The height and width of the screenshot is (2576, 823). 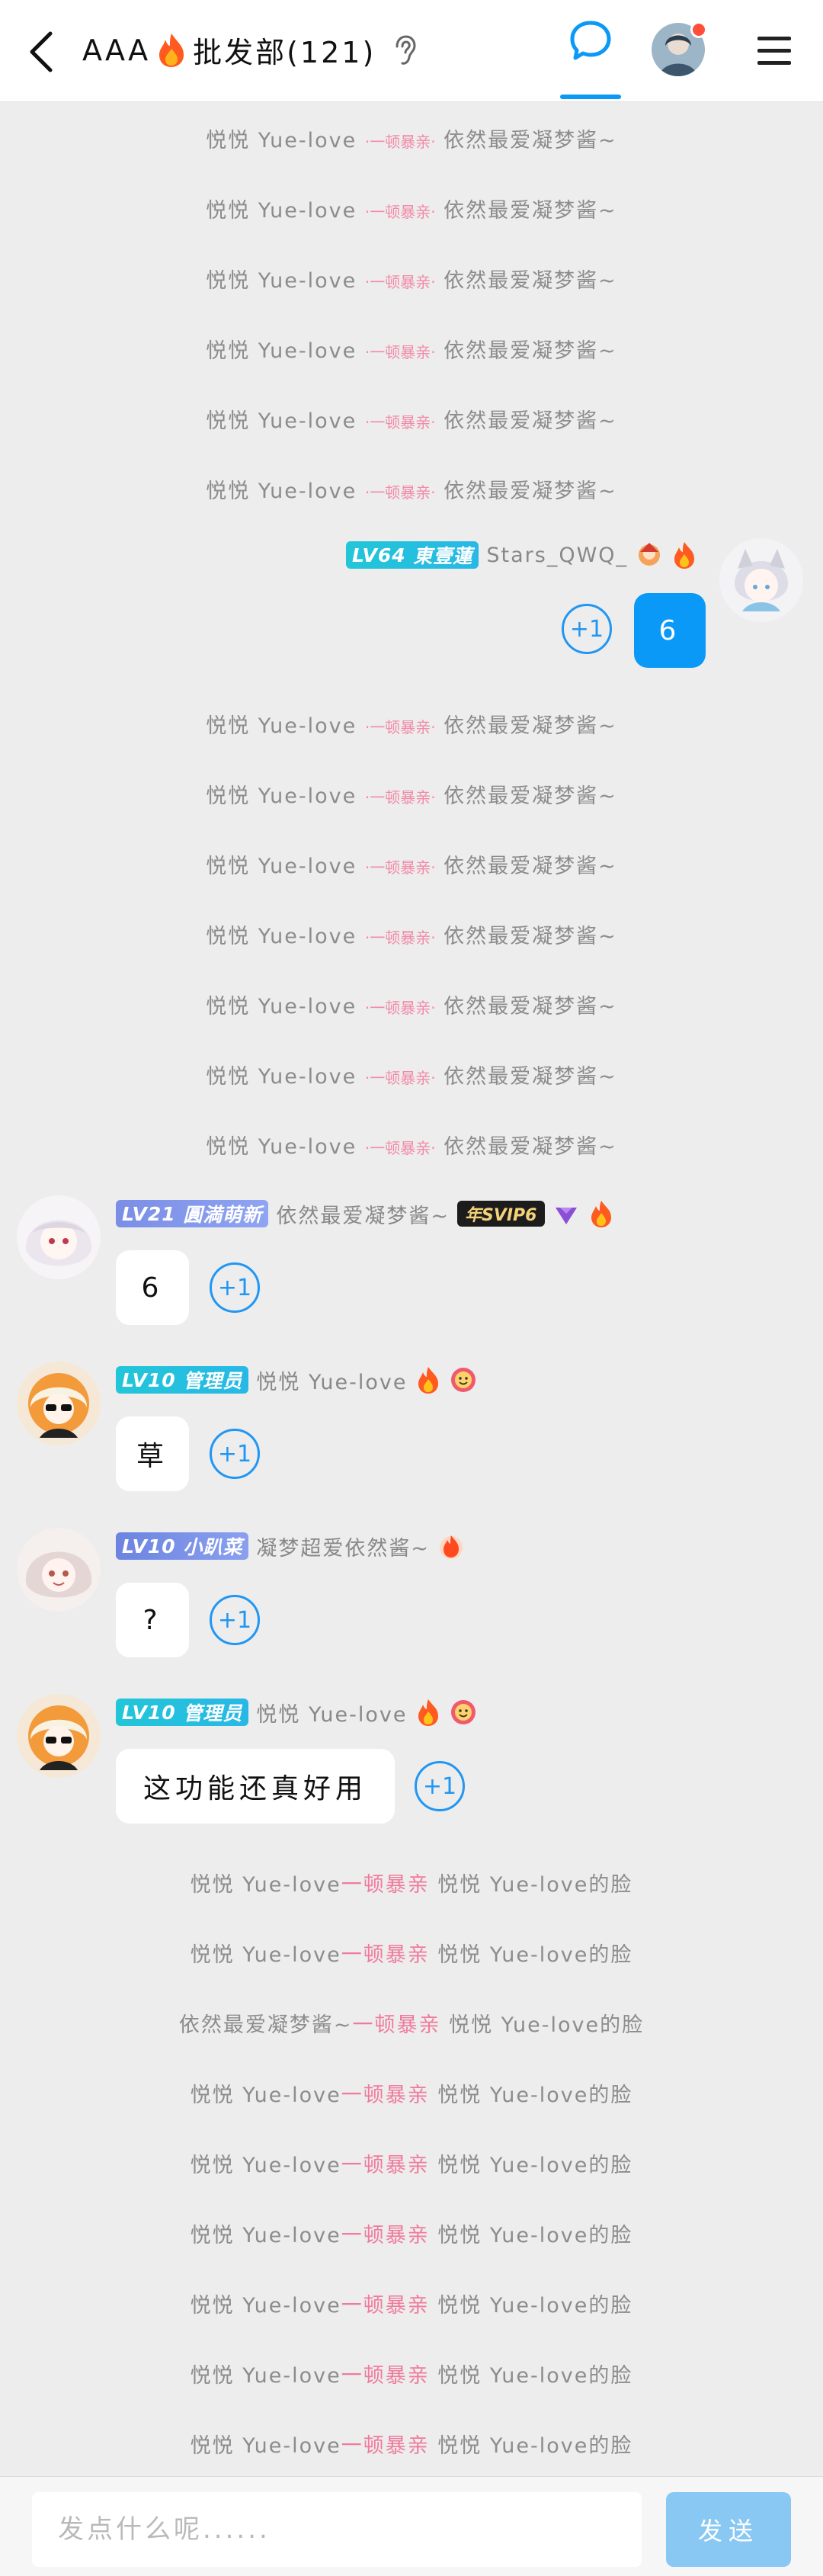 What do you see at coordinates (182, 1546) in the screenshot?
I see `level-badge: LV10 小趴菜` at bounding box center [182, 1546].